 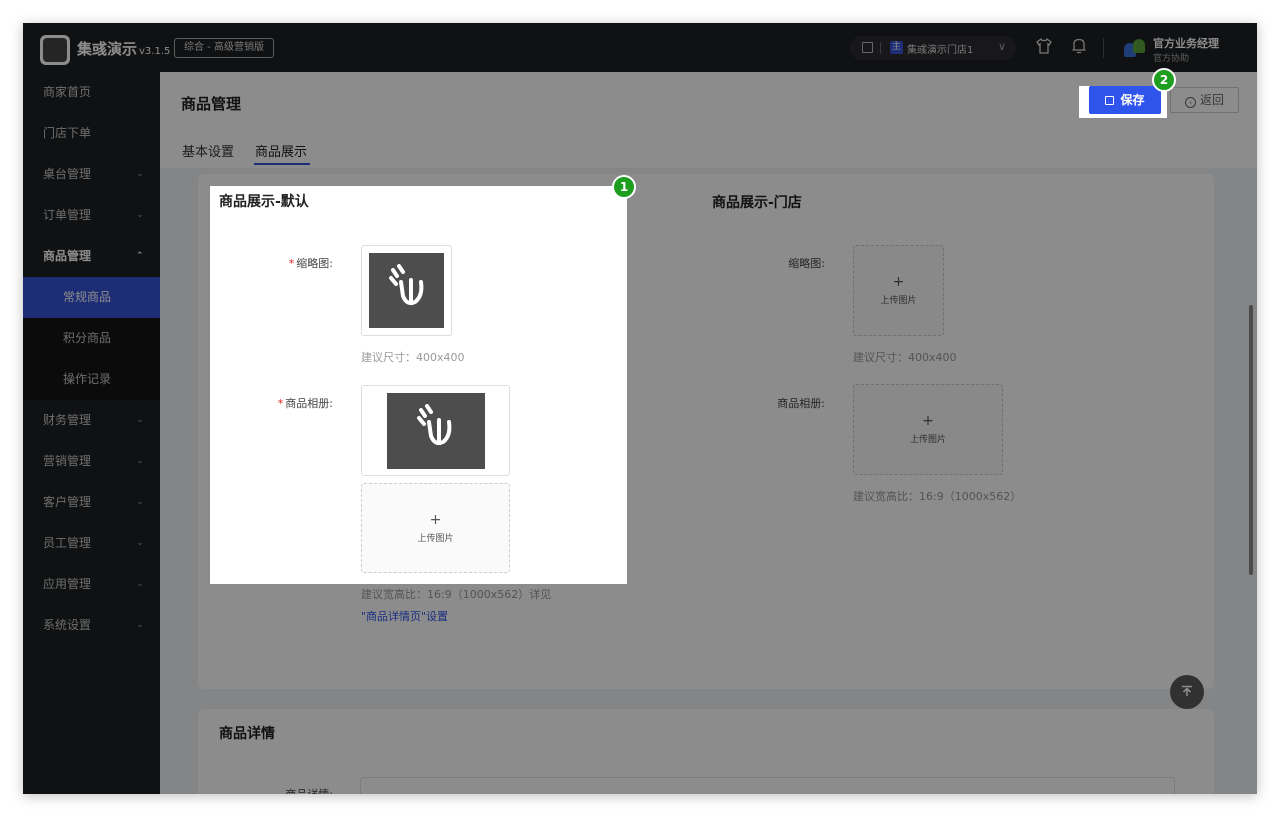 What do you see at coordinates (435, 520) in the screenshot?
I see `plus-icon: +` at bounding box center [435, 520].